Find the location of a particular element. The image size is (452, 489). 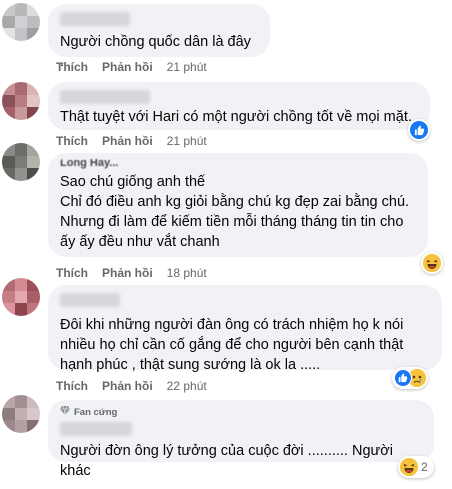

timestamp: 22 phút is located at coordinates (187, 386).